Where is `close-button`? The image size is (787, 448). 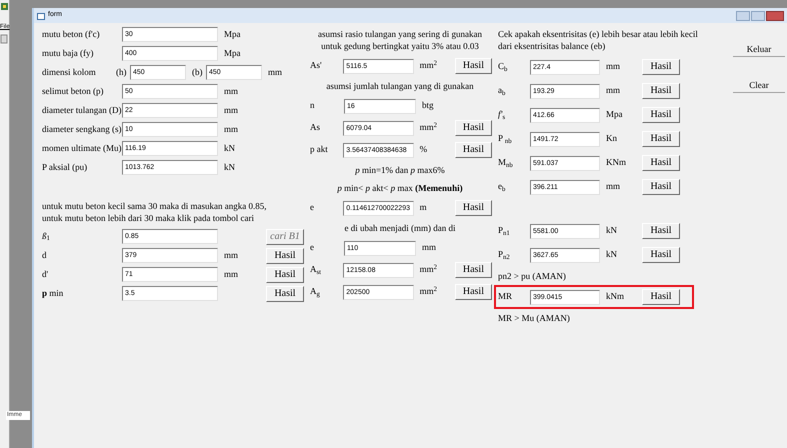 close-button is located at coordinates (775, 15).